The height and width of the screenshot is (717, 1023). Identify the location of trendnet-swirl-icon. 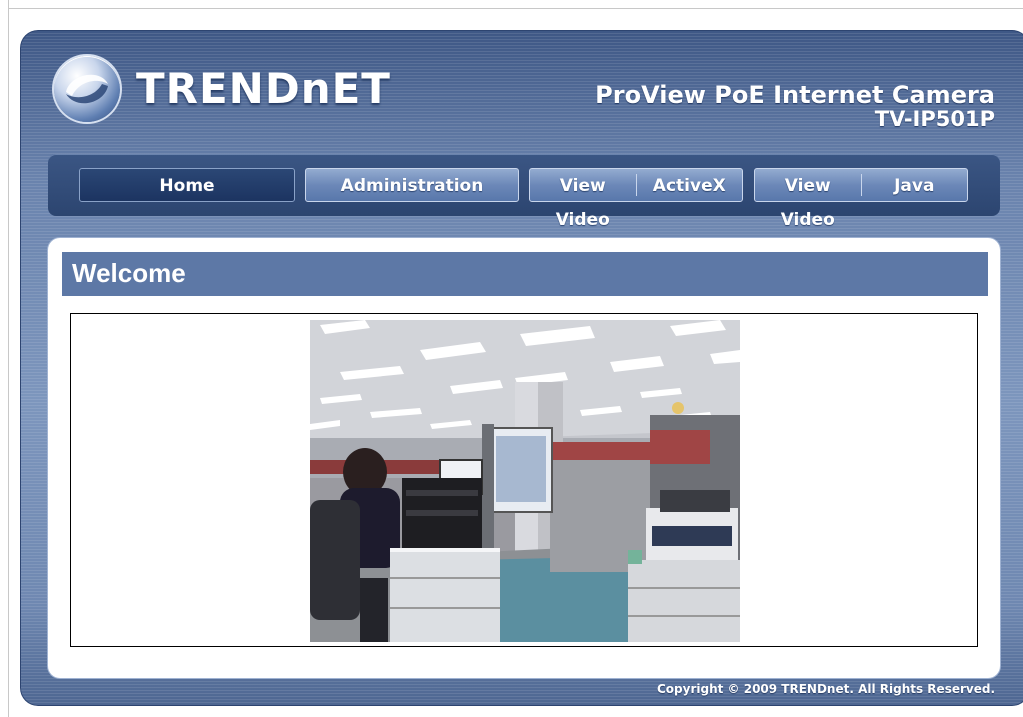
(87, 89).